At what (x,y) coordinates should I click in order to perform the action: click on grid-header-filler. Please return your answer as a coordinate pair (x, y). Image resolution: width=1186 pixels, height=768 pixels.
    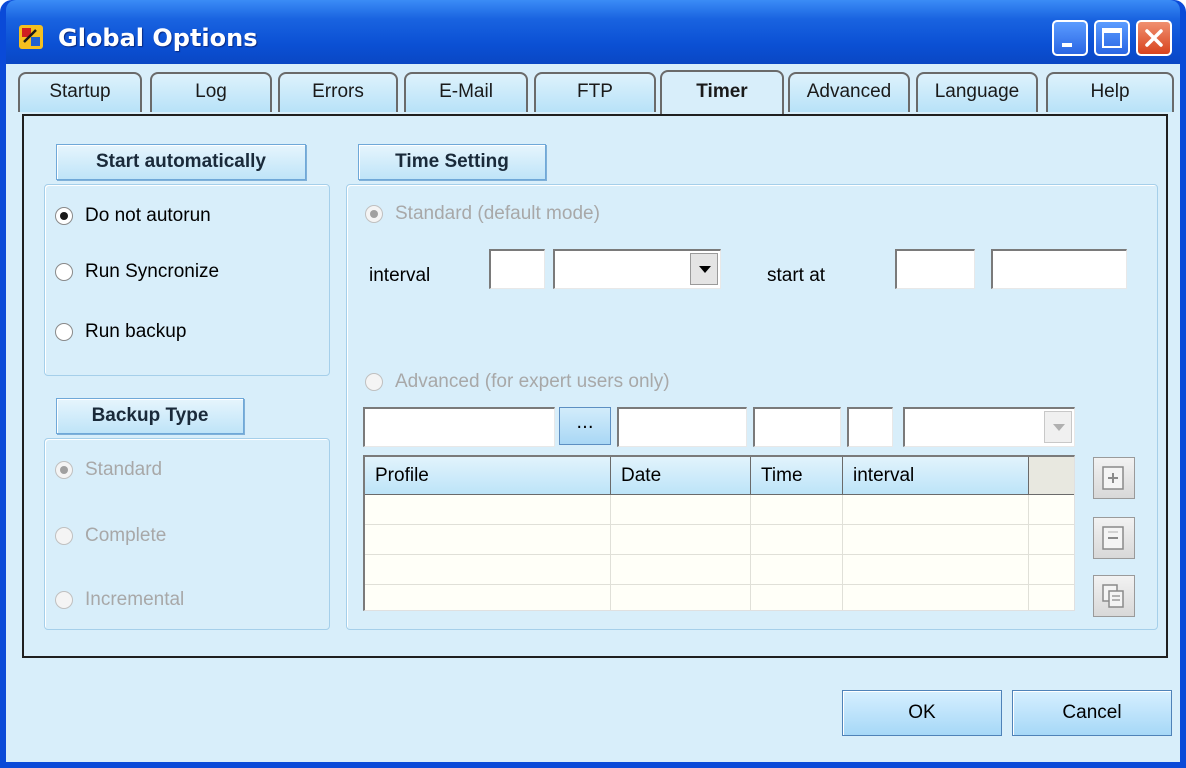
    Looking at the image, I should click on (1051, 476).